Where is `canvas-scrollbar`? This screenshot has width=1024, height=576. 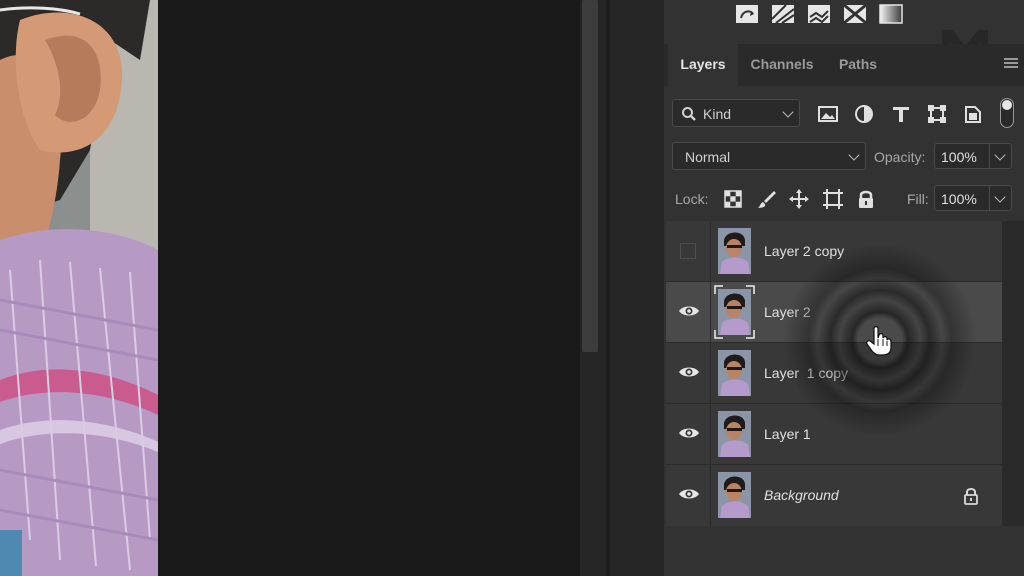
canvas-scrollbar is located at coordinates (591, 288).